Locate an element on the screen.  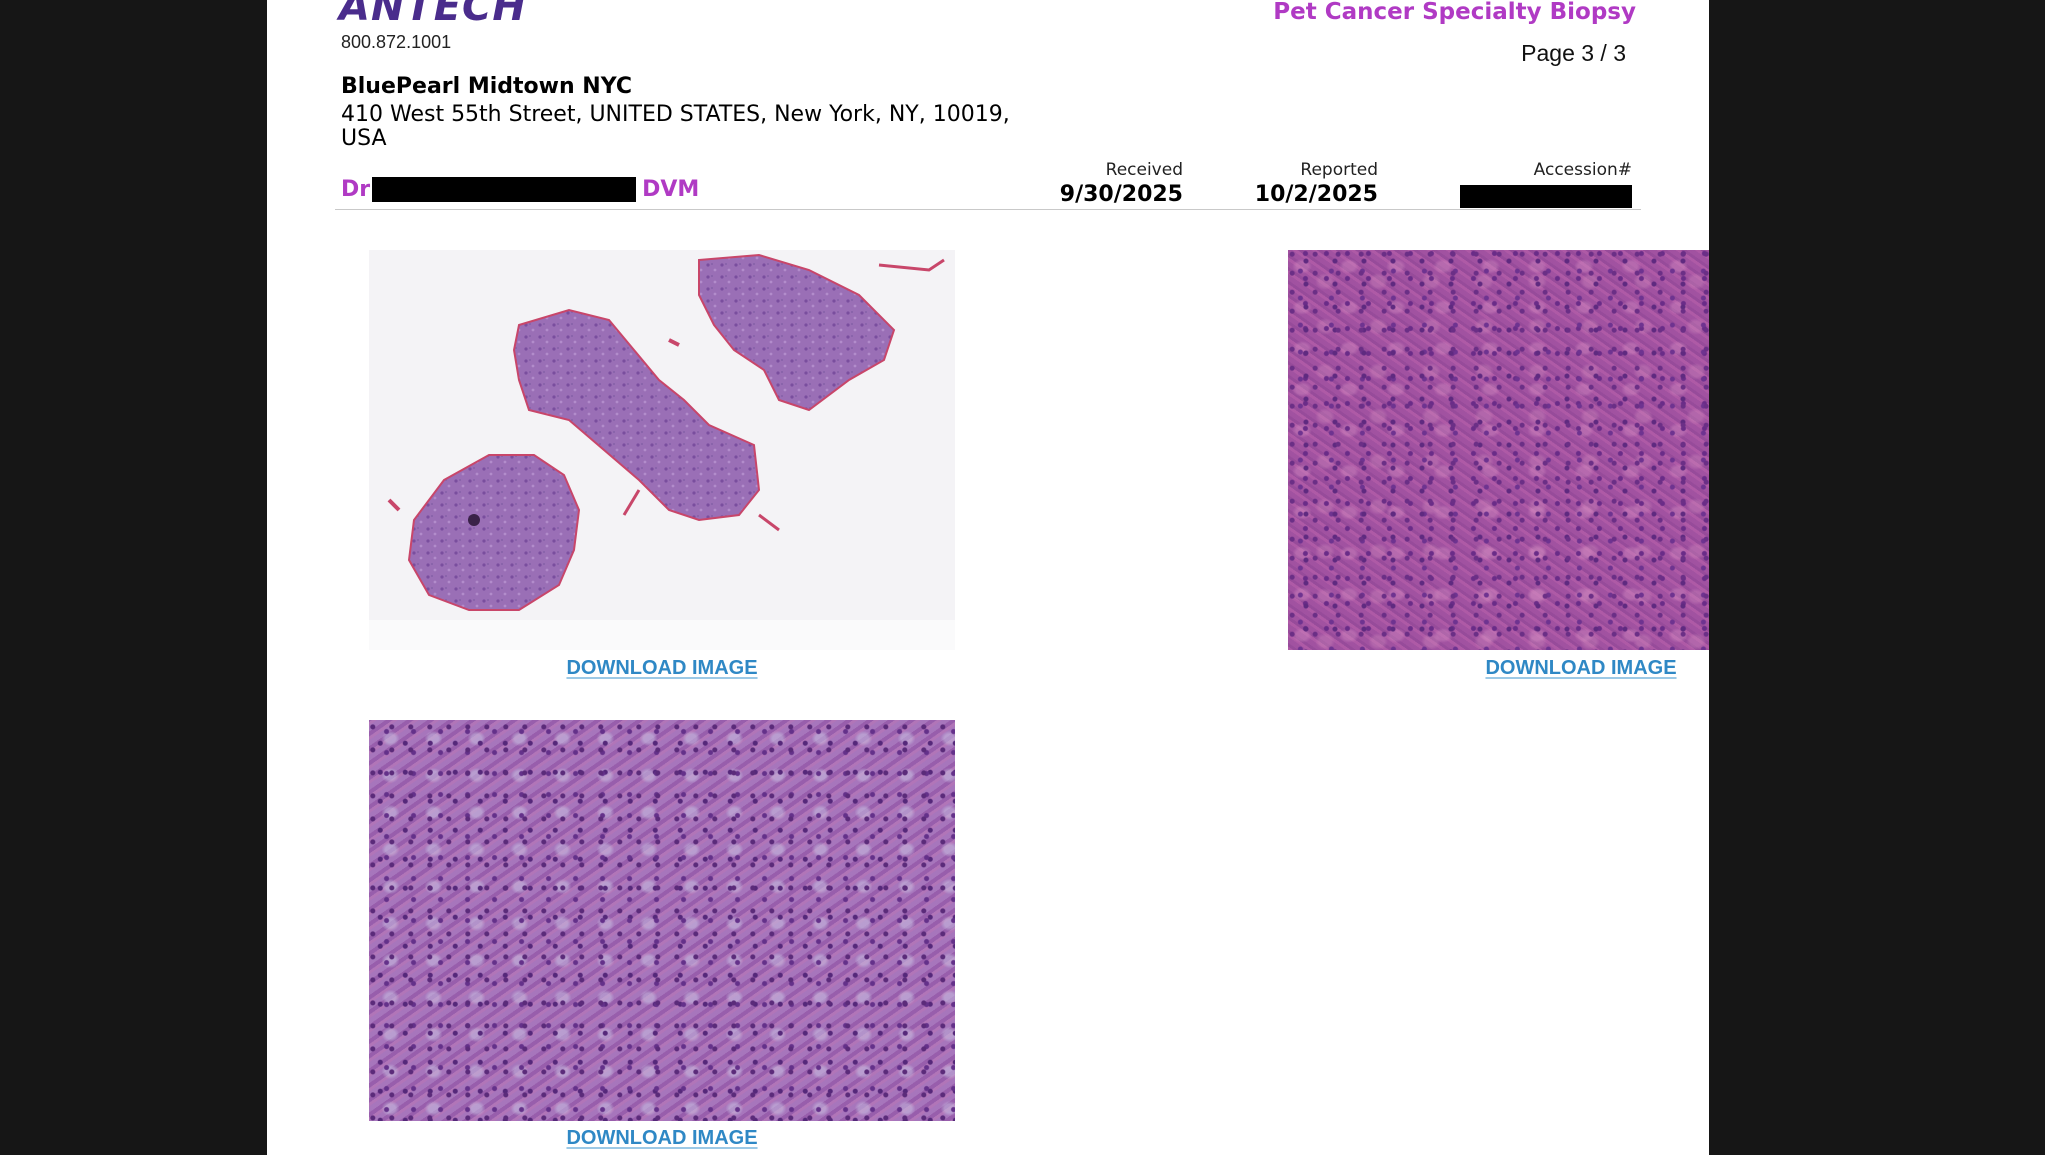
report-title: Pet Cancer Specialty Biopsy is located at coordinates (1454, 12).